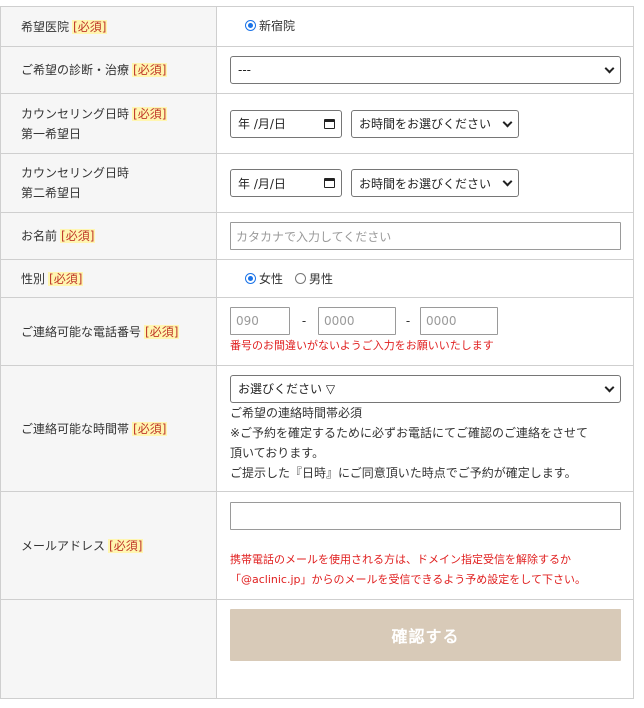 The image size is (644, 708). I want to click on name-input: カタカナで入力してください, so click(425, 236).